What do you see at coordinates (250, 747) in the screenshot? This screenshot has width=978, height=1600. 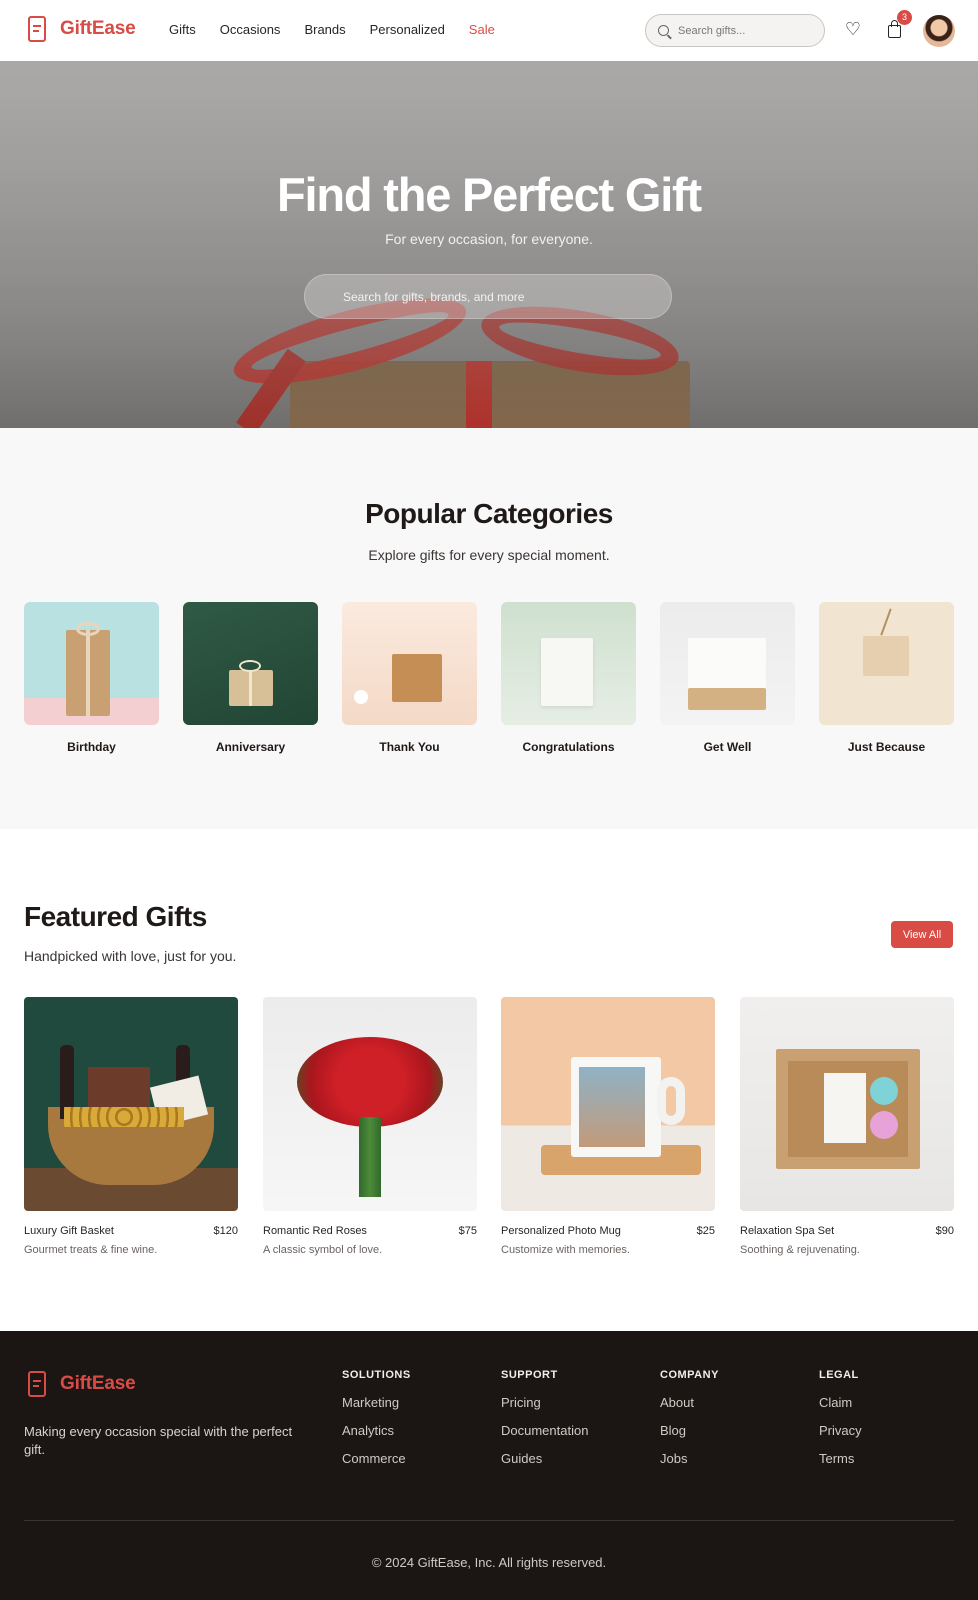 I see `category-label: Anniversary` at bounding box center [250, 747].